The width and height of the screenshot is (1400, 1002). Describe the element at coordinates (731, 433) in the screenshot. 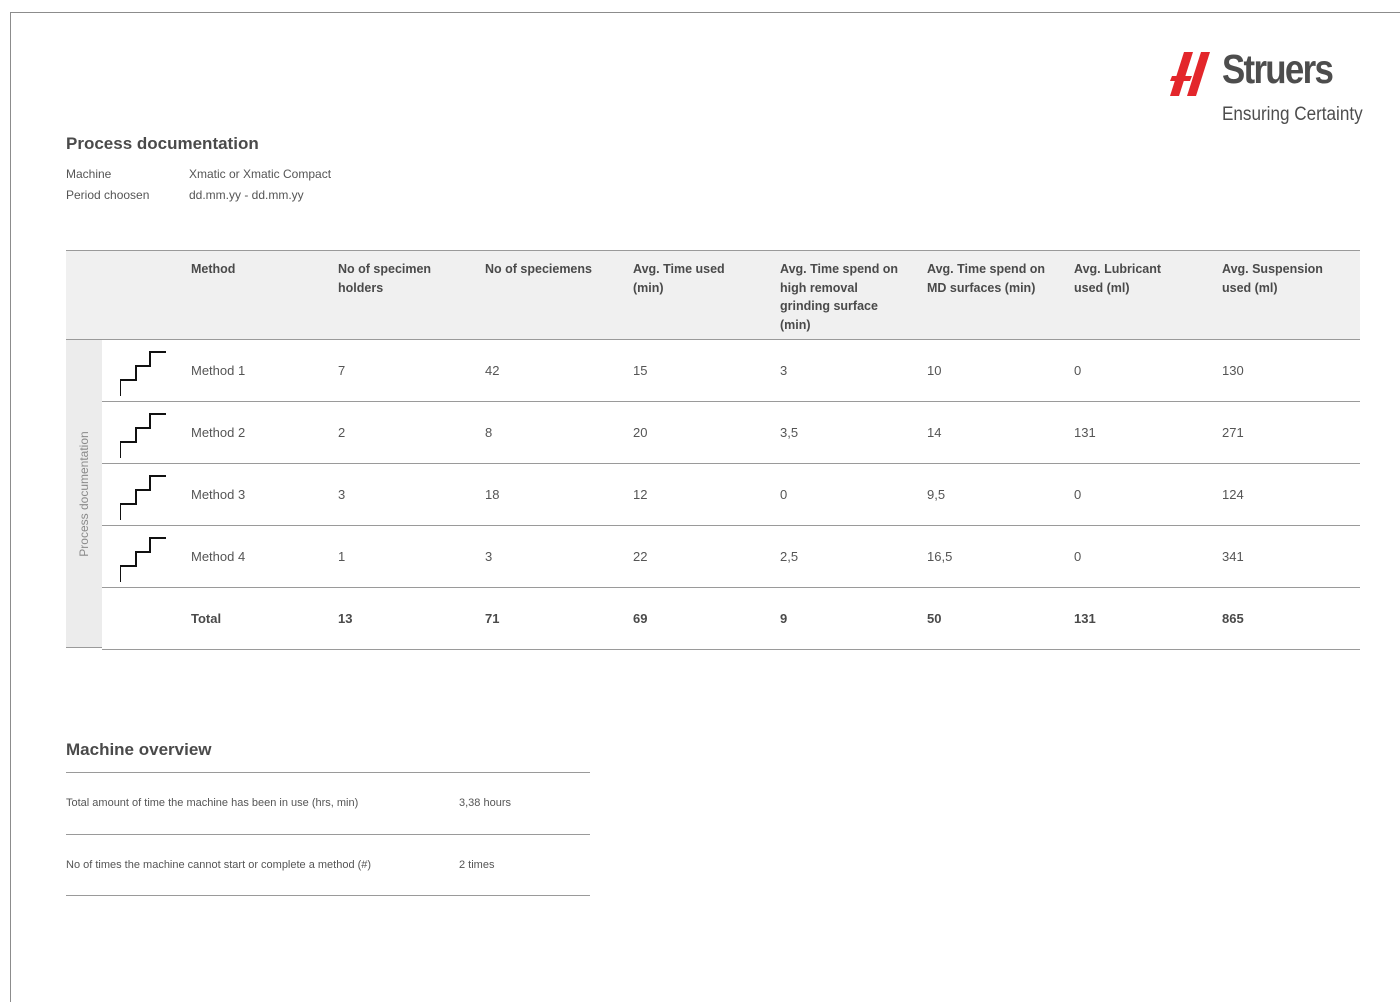

I see `table-row: Method 2 2 8 20 3,5 14 131 271` at that location.